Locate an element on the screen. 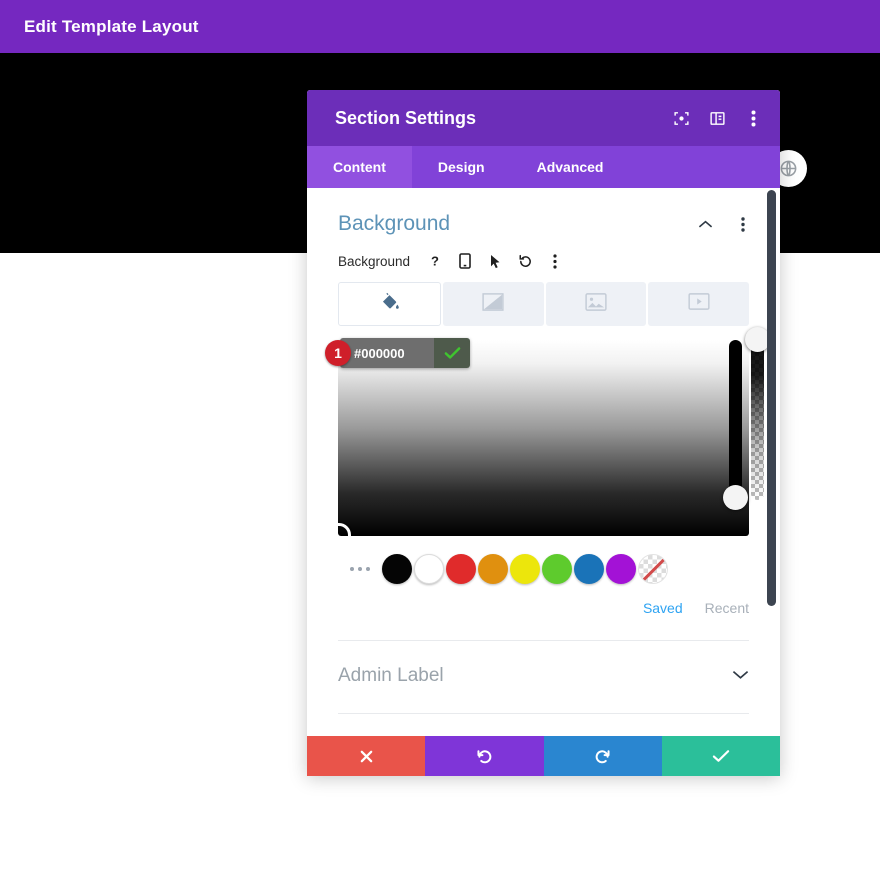 This screenshot has height=885, width=880. modal-header-actions is located at coordinates (717, 118).